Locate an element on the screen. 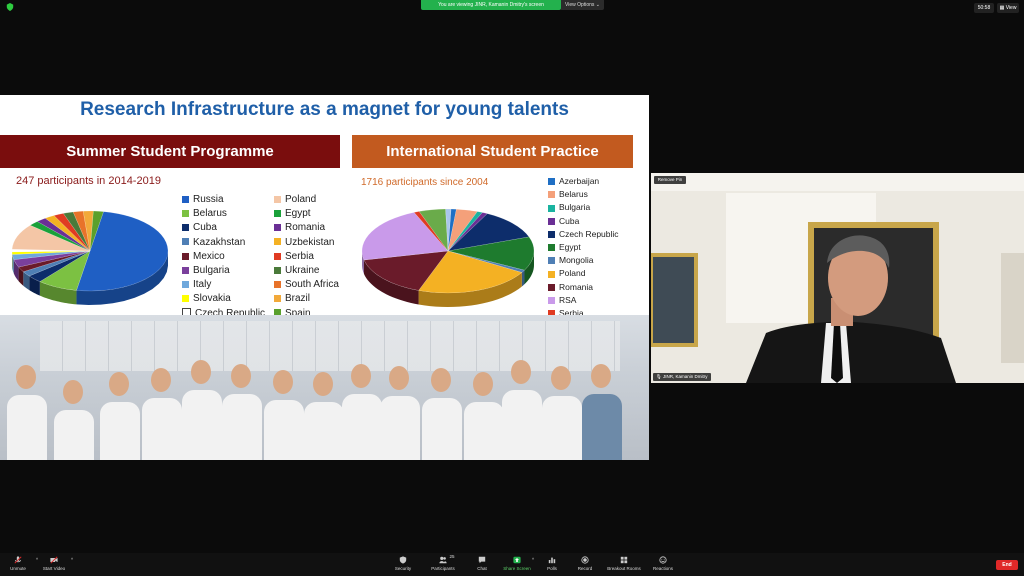 This screenshot has height=576, width=1024. summer-legend-label: Uzbekistan is located at coordinates (310, 242).